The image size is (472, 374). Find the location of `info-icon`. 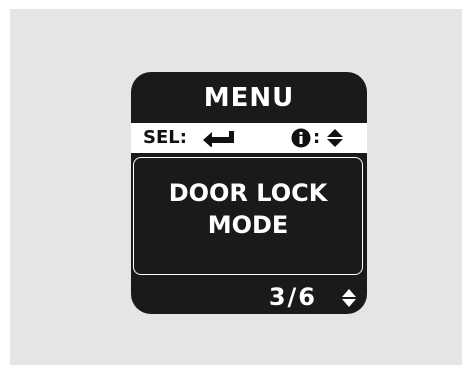

info-icon is located at coordinates (301, 138).